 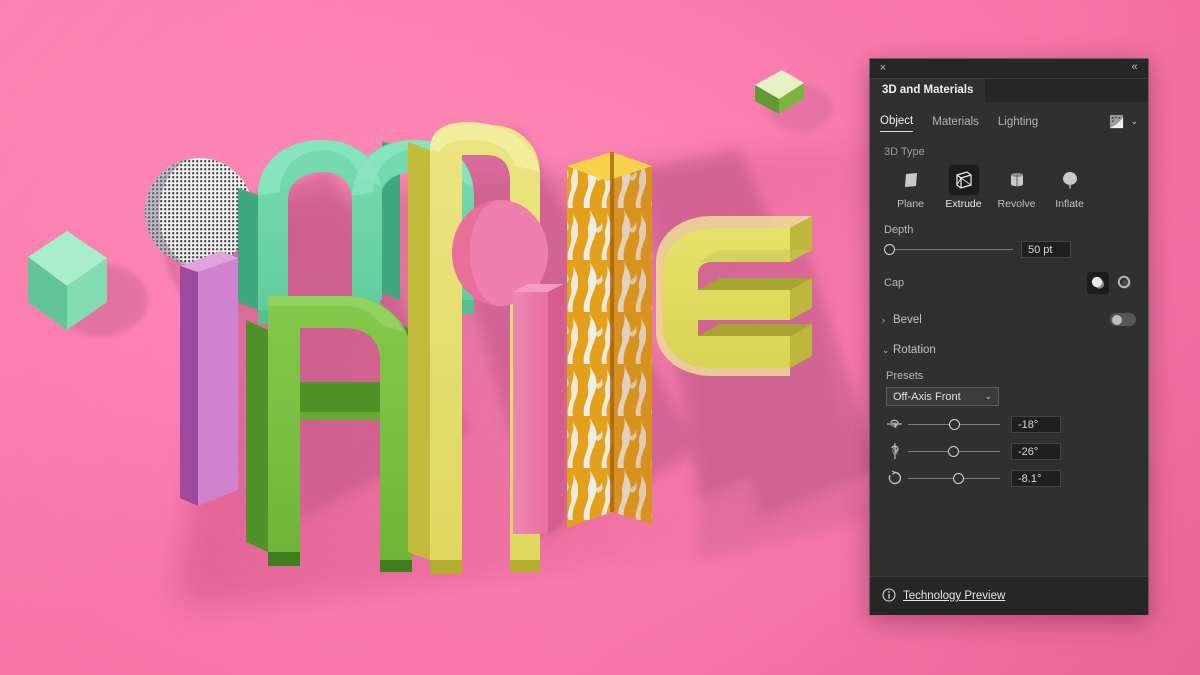 I want to click on bevel-toggle, so click(x=1123, y=319).